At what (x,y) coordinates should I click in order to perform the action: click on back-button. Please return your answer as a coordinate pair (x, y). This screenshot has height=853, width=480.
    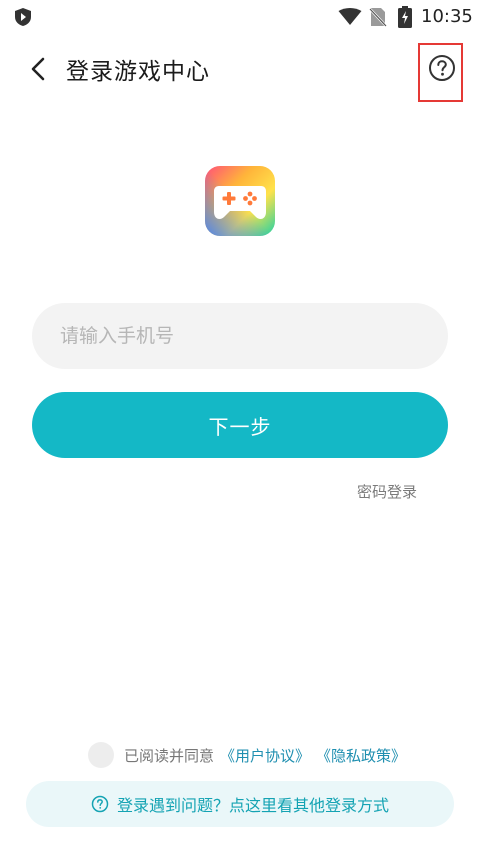
    Looking at the image, I should click on (39, 69).